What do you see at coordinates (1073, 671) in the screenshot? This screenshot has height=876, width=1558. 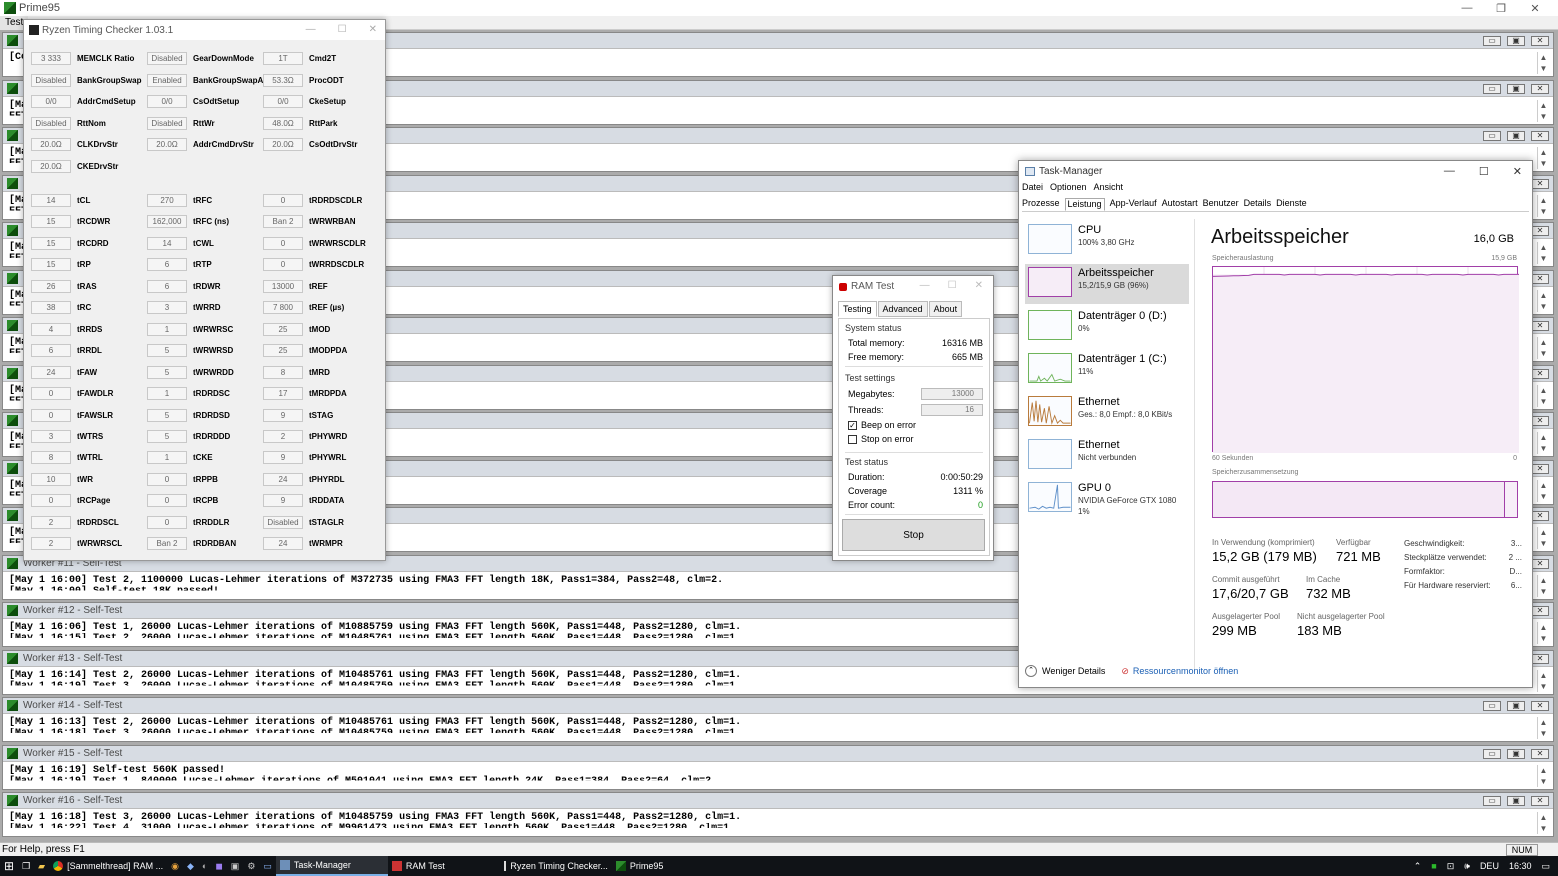 I see `fewer-details-link: Weniger Details` at bounding box center [1073, 671].